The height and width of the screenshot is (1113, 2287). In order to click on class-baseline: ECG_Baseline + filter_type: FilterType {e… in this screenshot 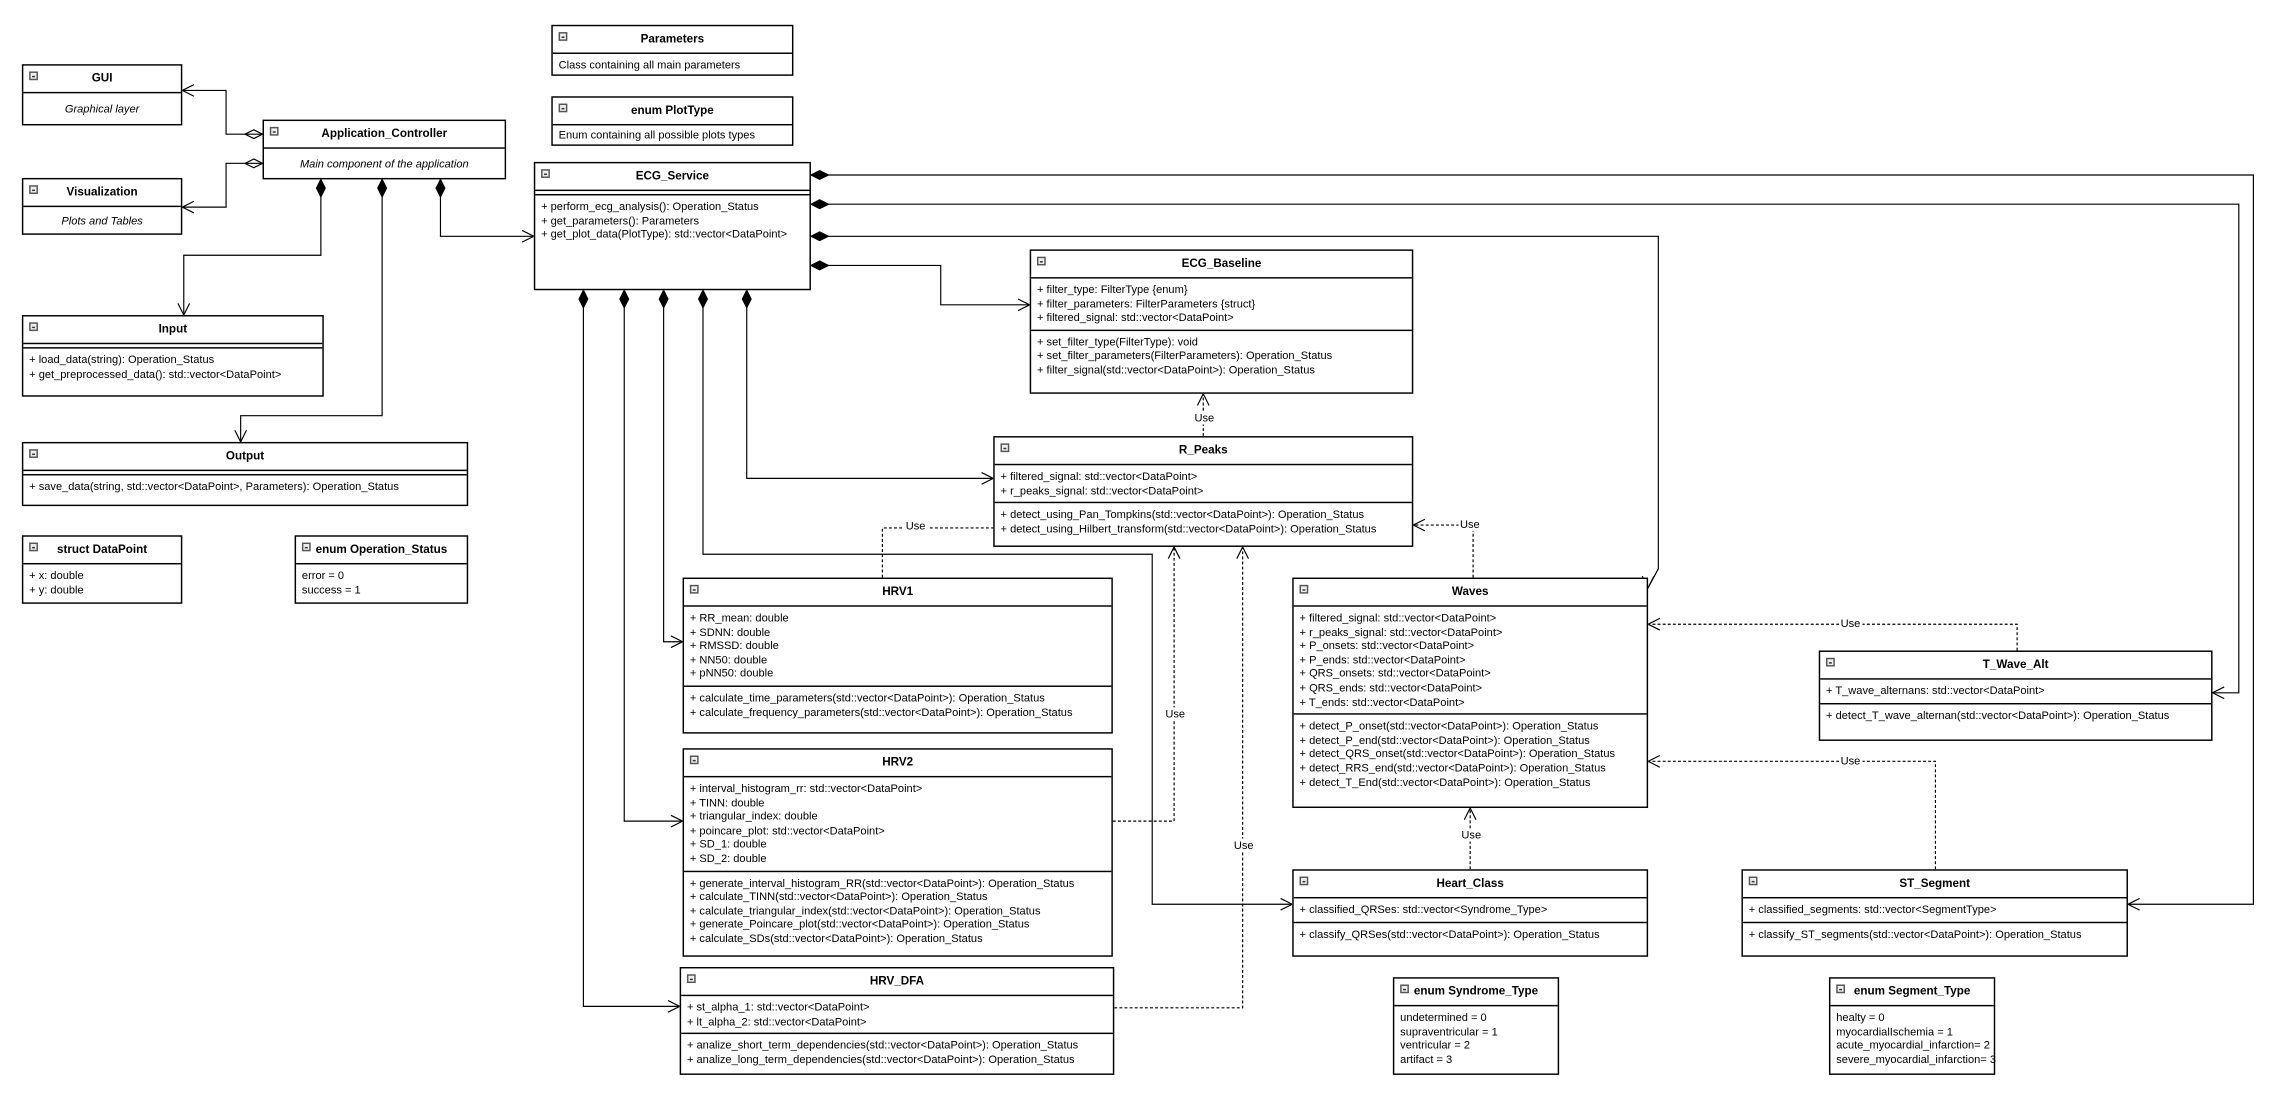, I will do `click(1221, 321)`.